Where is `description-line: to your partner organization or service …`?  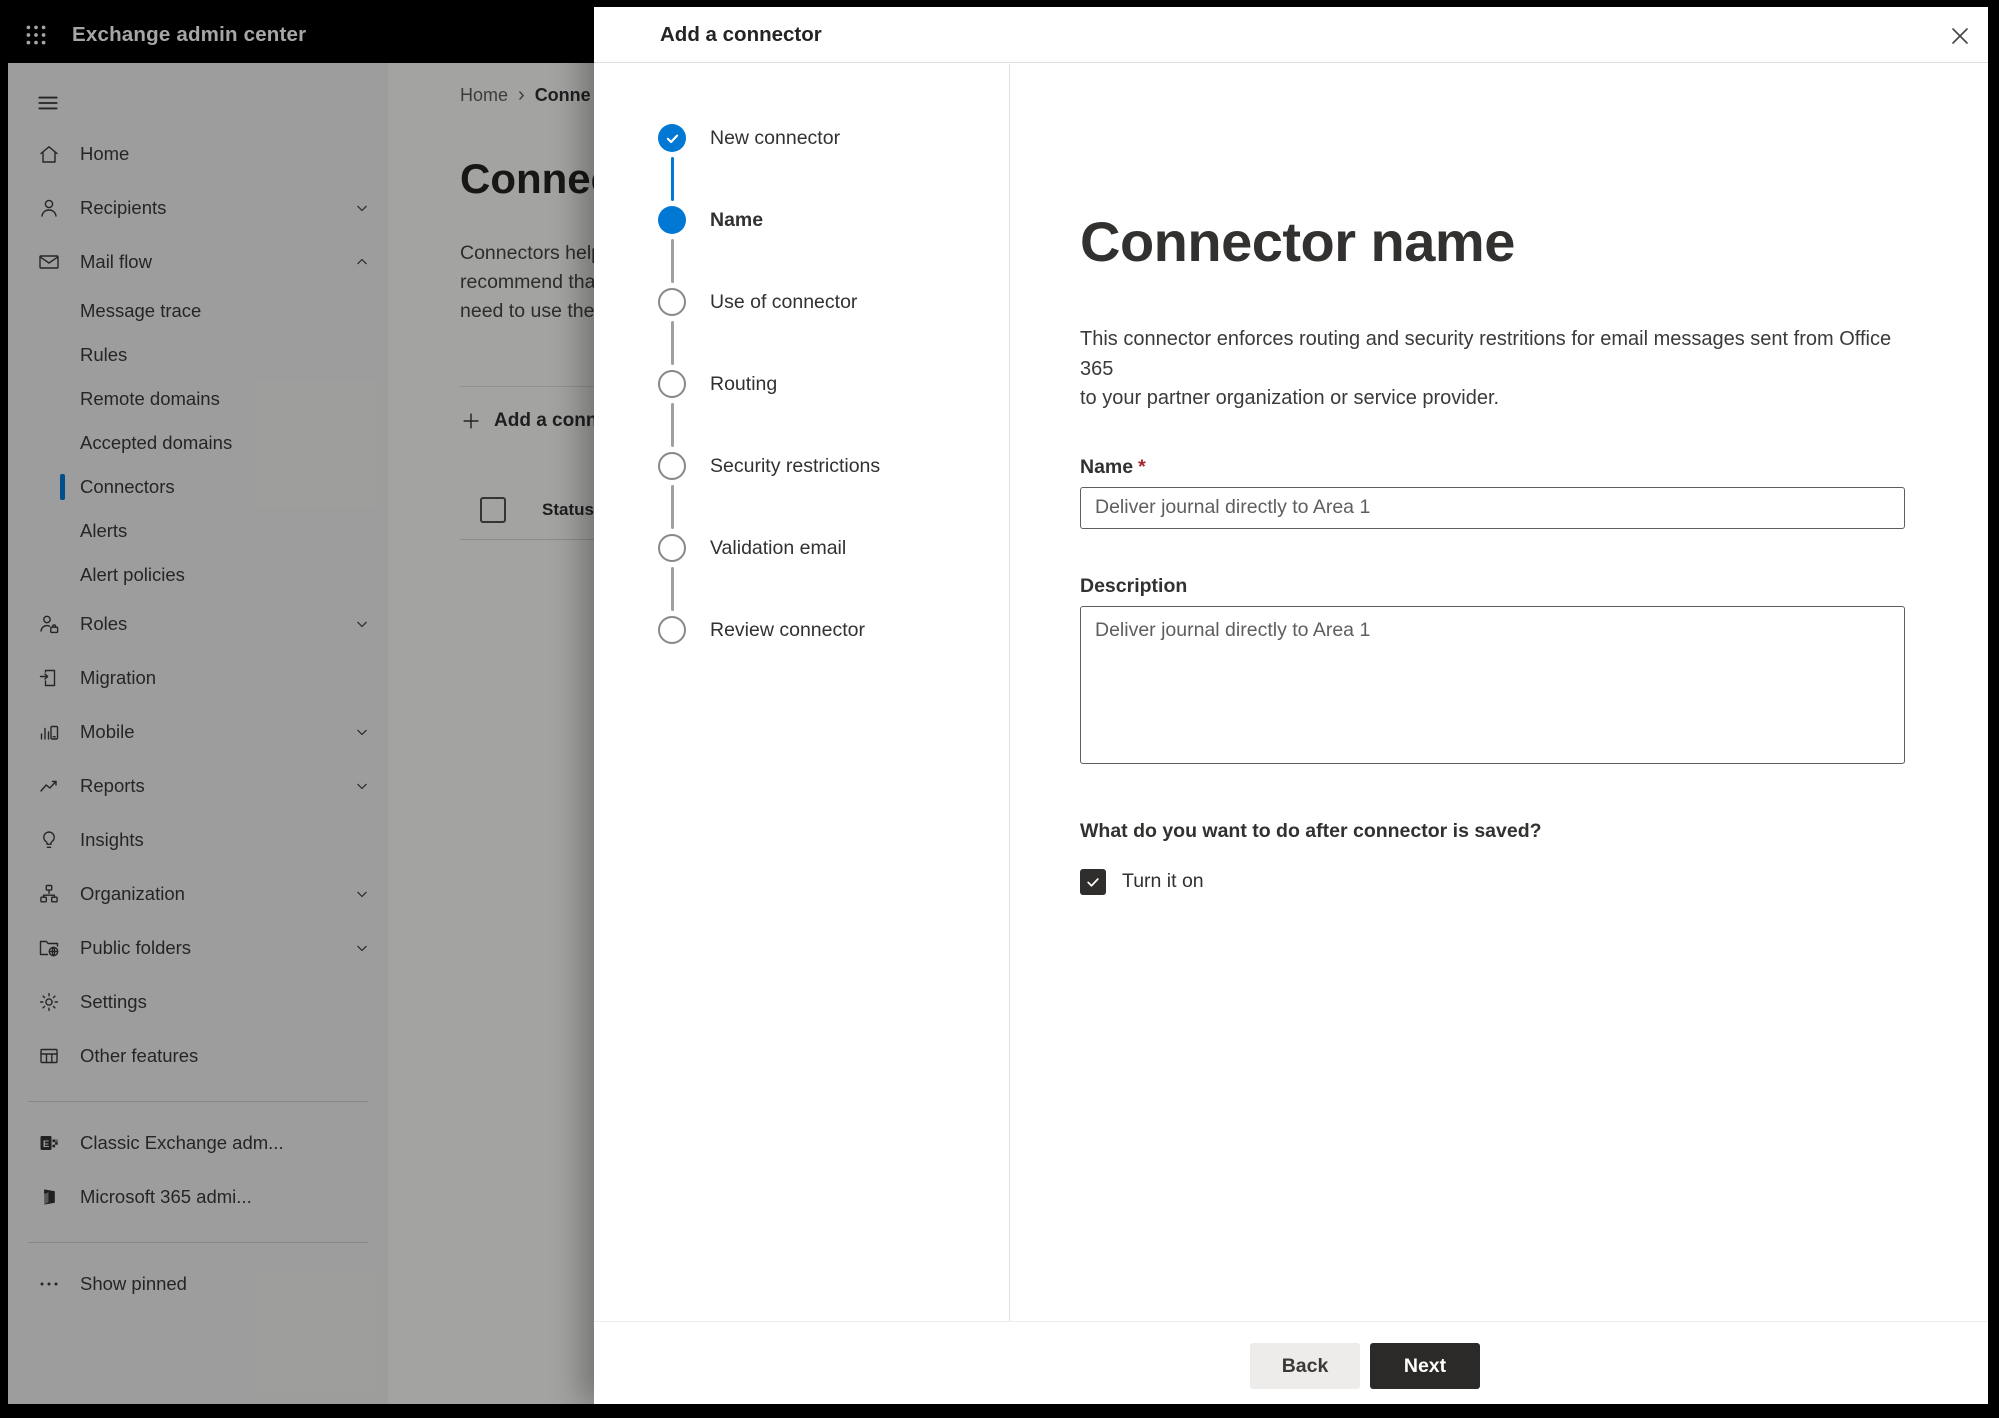
description-line: to your partner organization or service … is located at coordinates (1290, 398).